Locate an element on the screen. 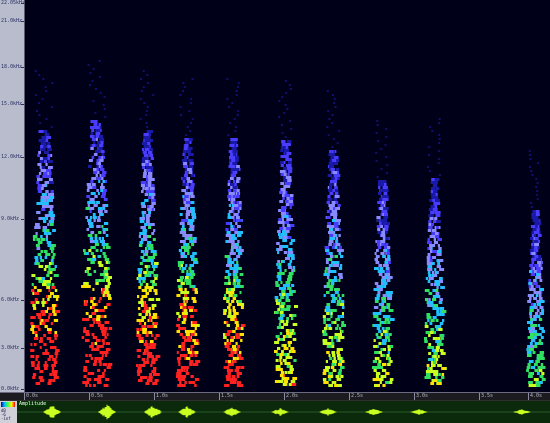  waveform-canvas is located at coordinates (283, 412).